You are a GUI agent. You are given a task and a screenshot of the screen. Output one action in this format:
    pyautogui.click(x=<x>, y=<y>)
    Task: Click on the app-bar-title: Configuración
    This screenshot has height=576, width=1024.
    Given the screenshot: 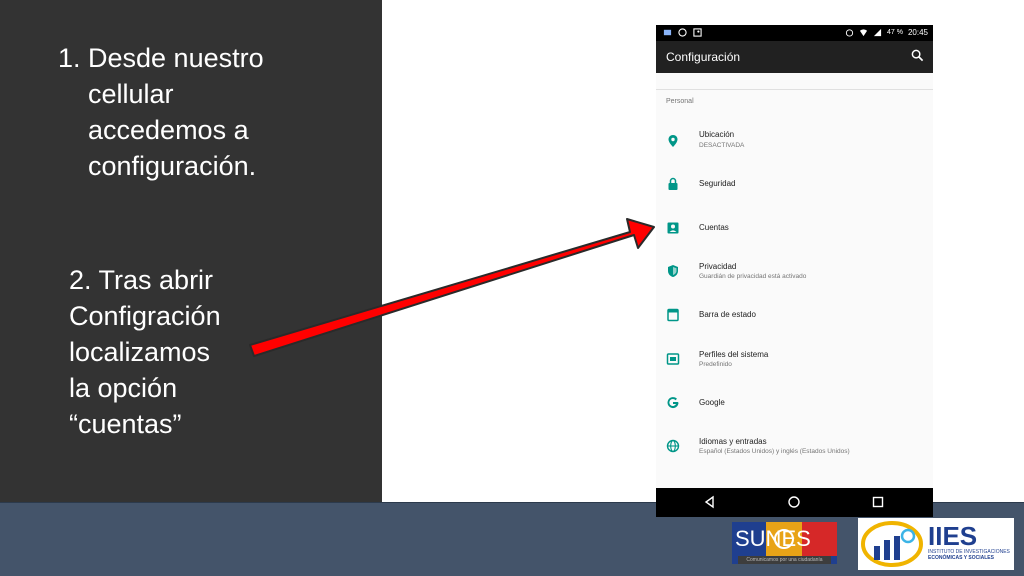 What is the action you would take?
    pyautogui.click(x=703, y=57)
    